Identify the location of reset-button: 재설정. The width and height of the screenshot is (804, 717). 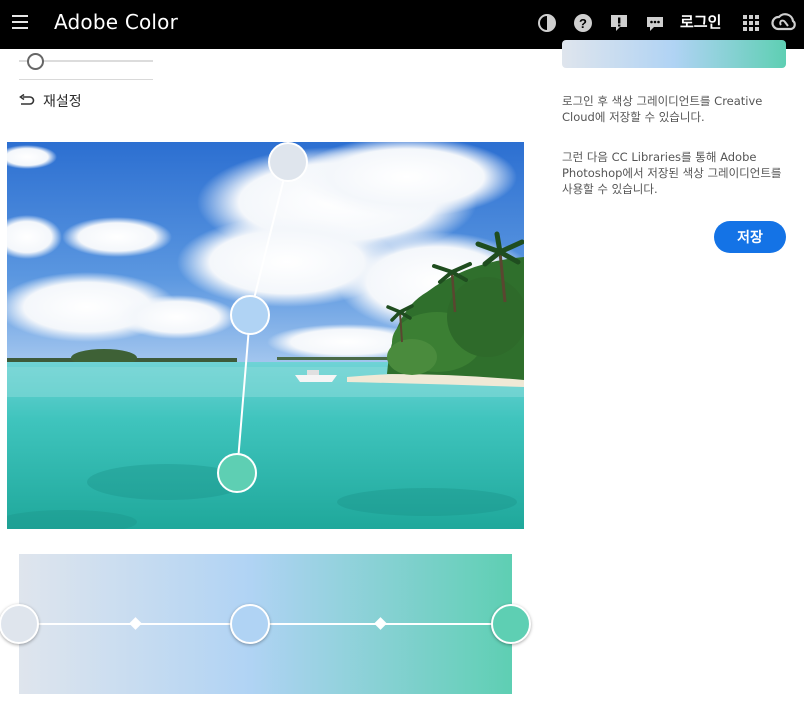
(50, 101).